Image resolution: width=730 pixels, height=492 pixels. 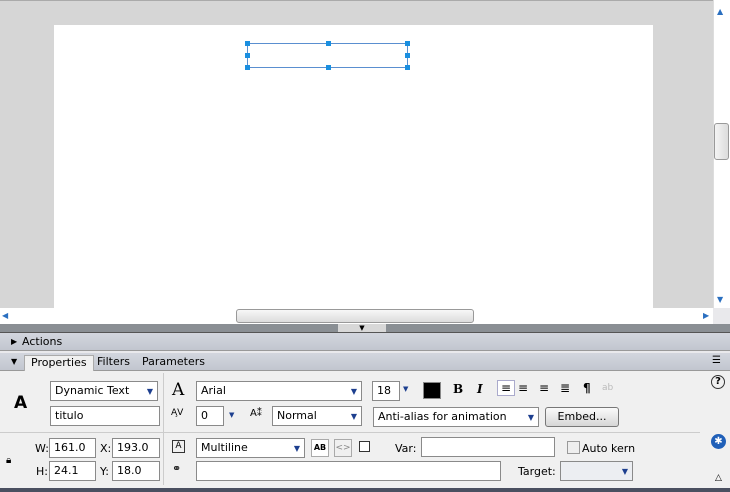 What do you see at coordinates (104, 391) in the screenshot?
I see `text-type-select: Dynamic Text` at bounding box center [104, 391].